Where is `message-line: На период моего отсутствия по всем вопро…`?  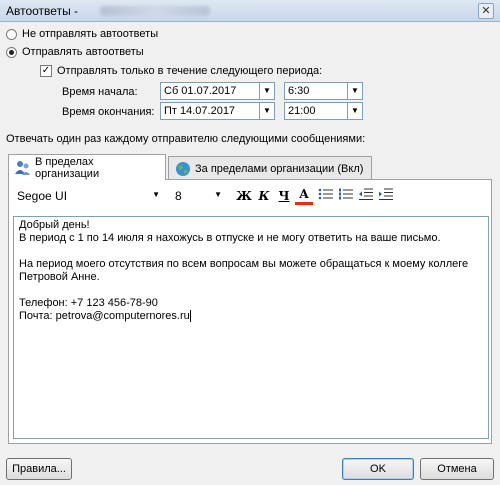 message-line: На период моего отсутствия по всем вопро… is located at coordinates (244, 264).